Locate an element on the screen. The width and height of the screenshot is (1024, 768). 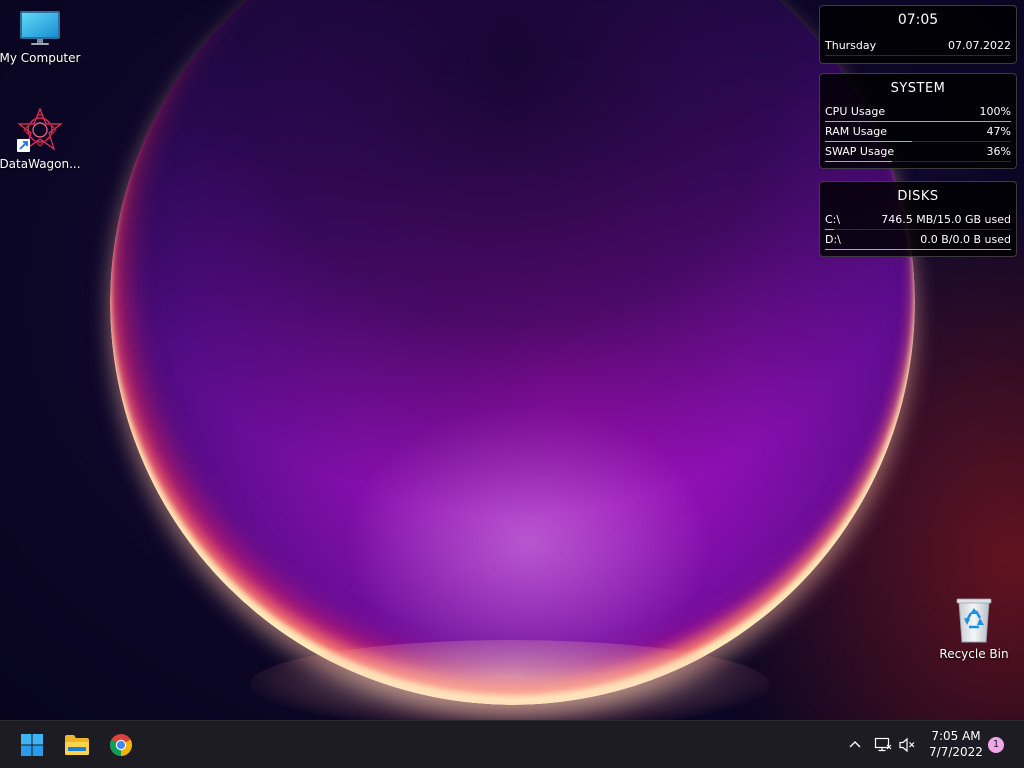
system-widget-title: SYSTEM is located at coordinates (918, 88).